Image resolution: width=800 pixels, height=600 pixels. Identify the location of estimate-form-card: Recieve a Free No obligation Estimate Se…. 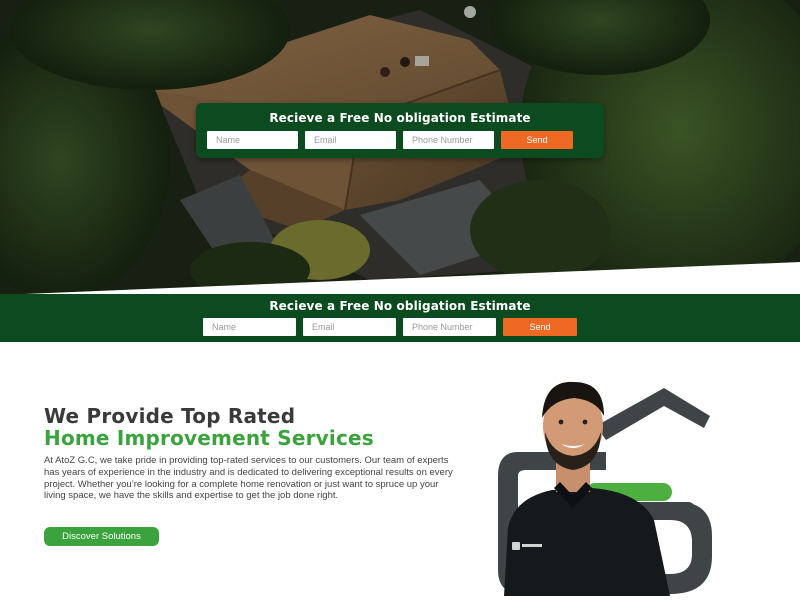
(400, 130).